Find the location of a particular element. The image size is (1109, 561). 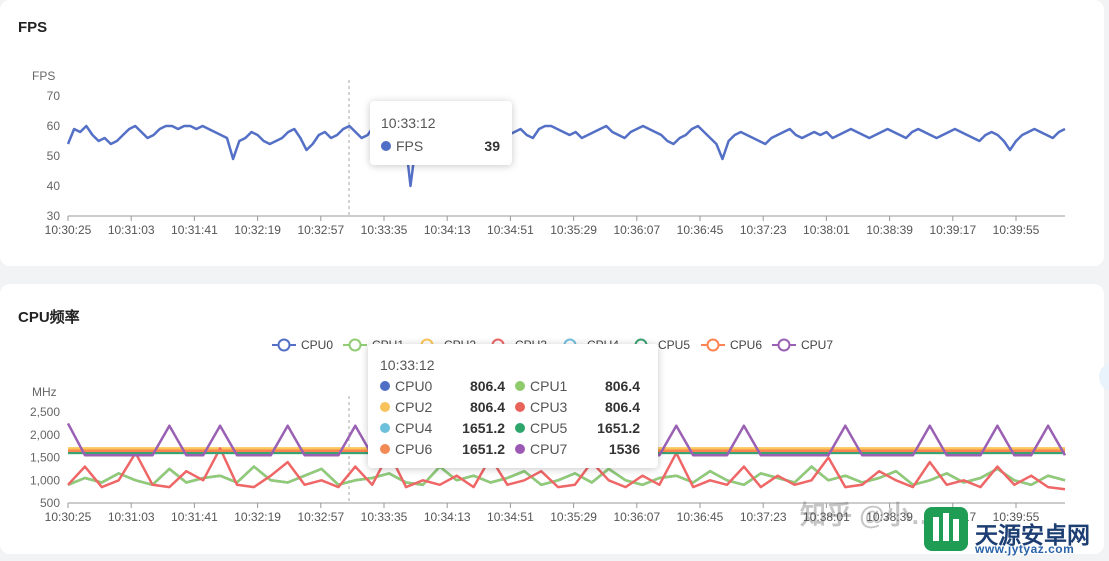

y-tick-label: 2,500 is located at coordinates (45, 412).